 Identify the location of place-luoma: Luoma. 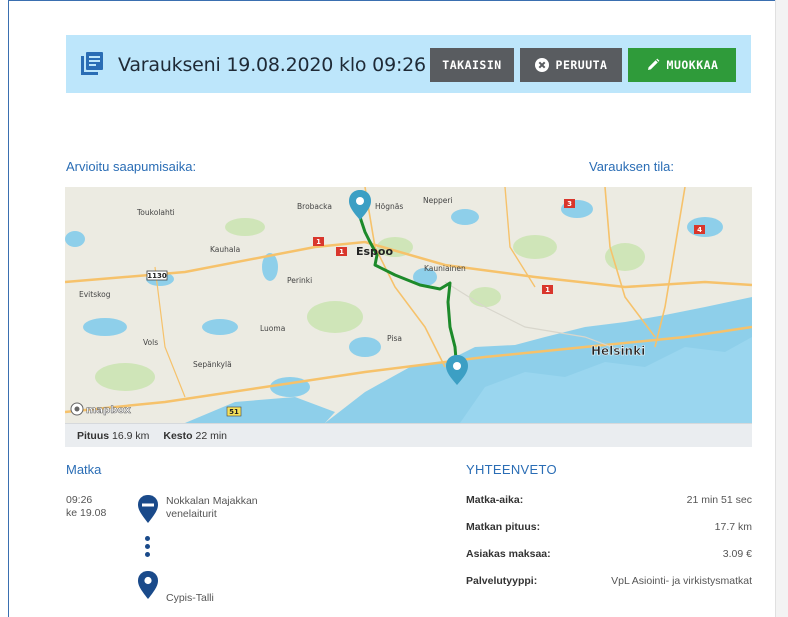
(272, 328).